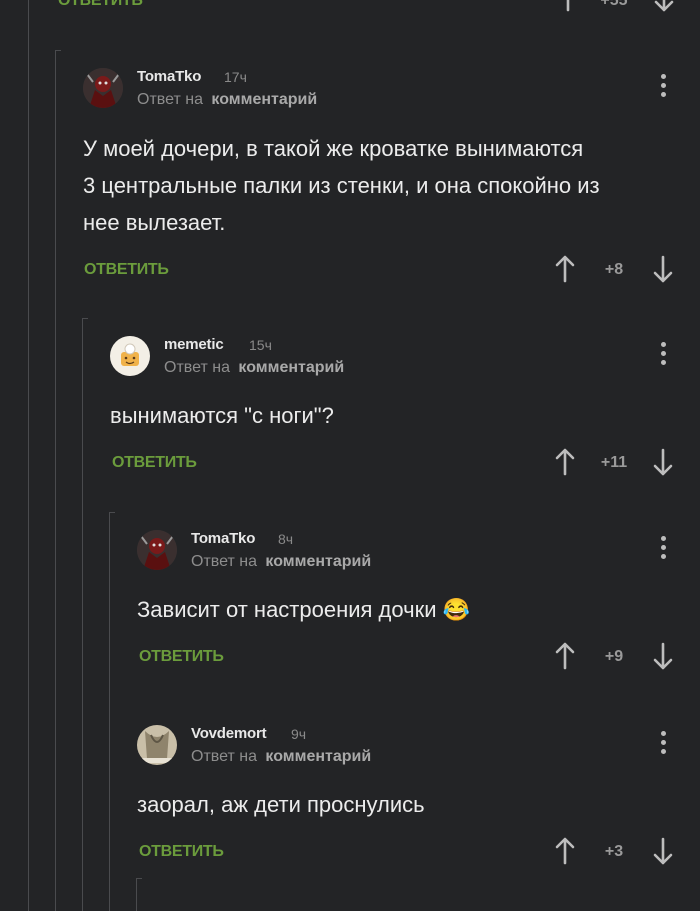 Image resolution: width=700 pixels, height=911 pixels. I want to click on comment-footer: ОТВЕТИТЬ +9, so click(418, 657).